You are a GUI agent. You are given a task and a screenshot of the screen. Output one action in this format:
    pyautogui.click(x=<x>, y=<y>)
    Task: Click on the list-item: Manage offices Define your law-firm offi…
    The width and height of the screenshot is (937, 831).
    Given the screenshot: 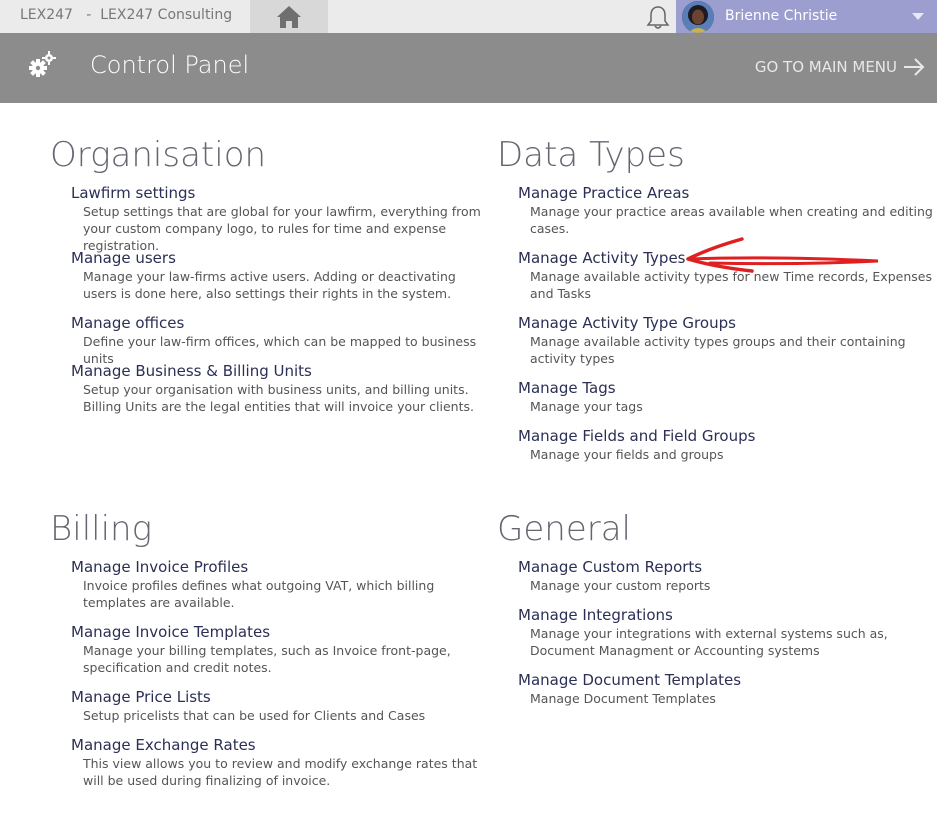 What is the action you would take?
    pyautogui.click(x=280, y=340)
    